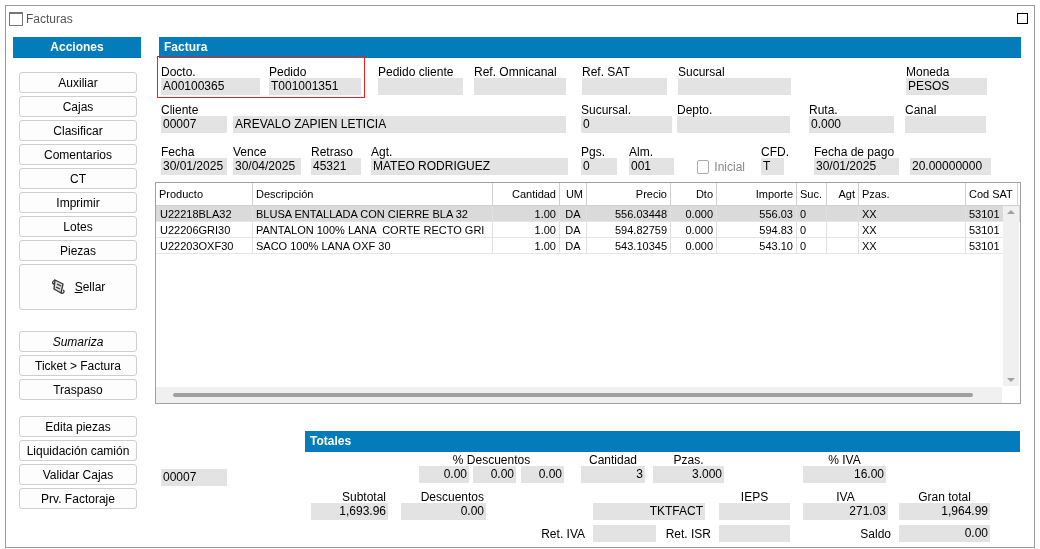  I want to click on field-label: Subtotal, so click(363, 497).